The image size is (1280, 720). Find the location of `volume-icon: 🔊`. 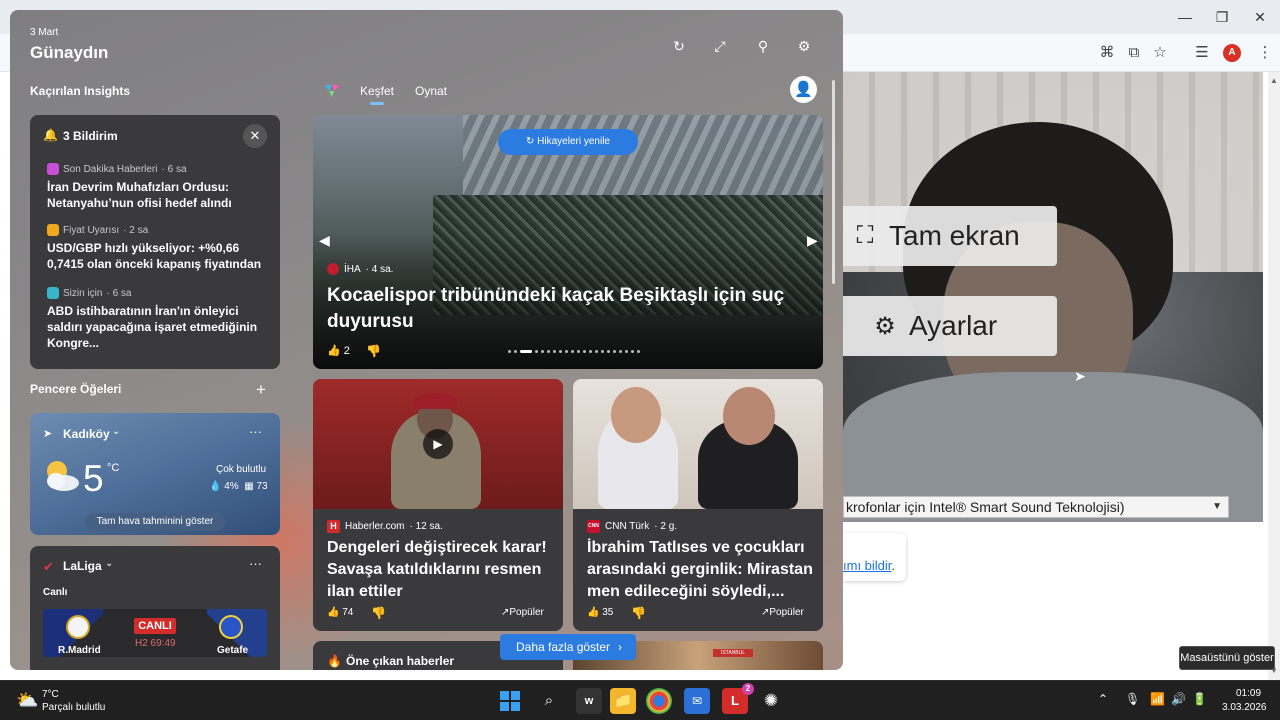

volume-icon: 🔊 is located at coordinates (1178, 699).